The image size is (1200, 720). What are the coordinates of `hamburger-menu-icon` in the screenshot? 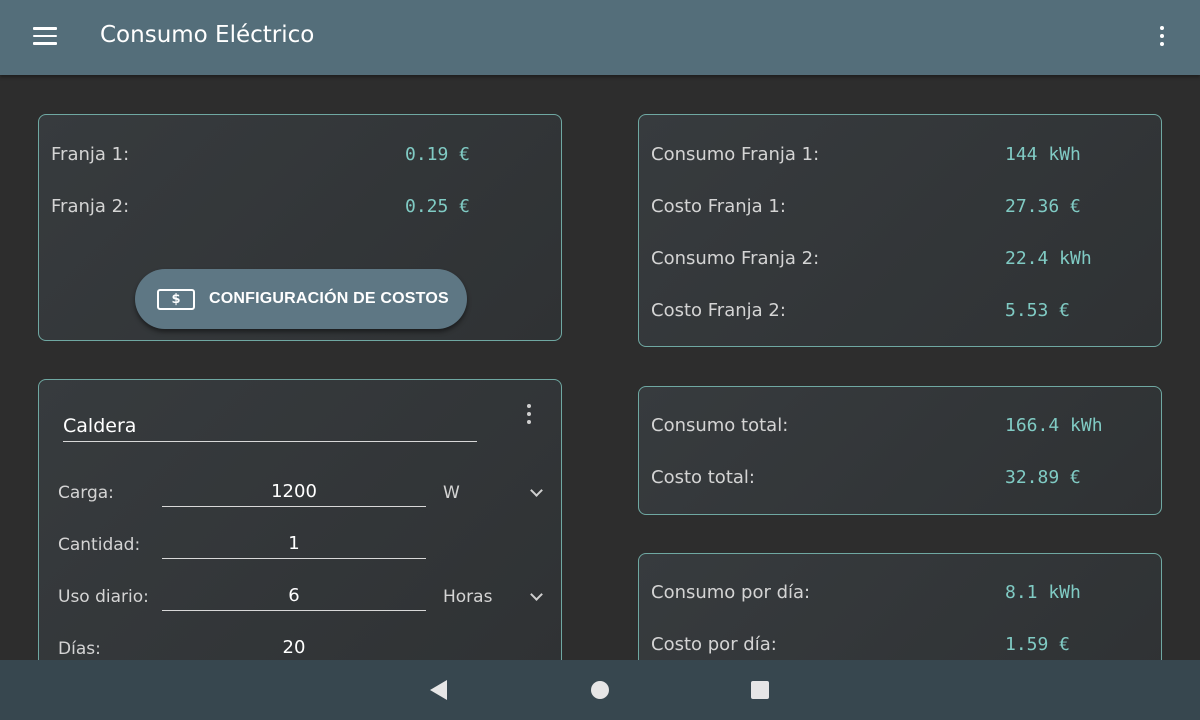 It's located at (45, 37).